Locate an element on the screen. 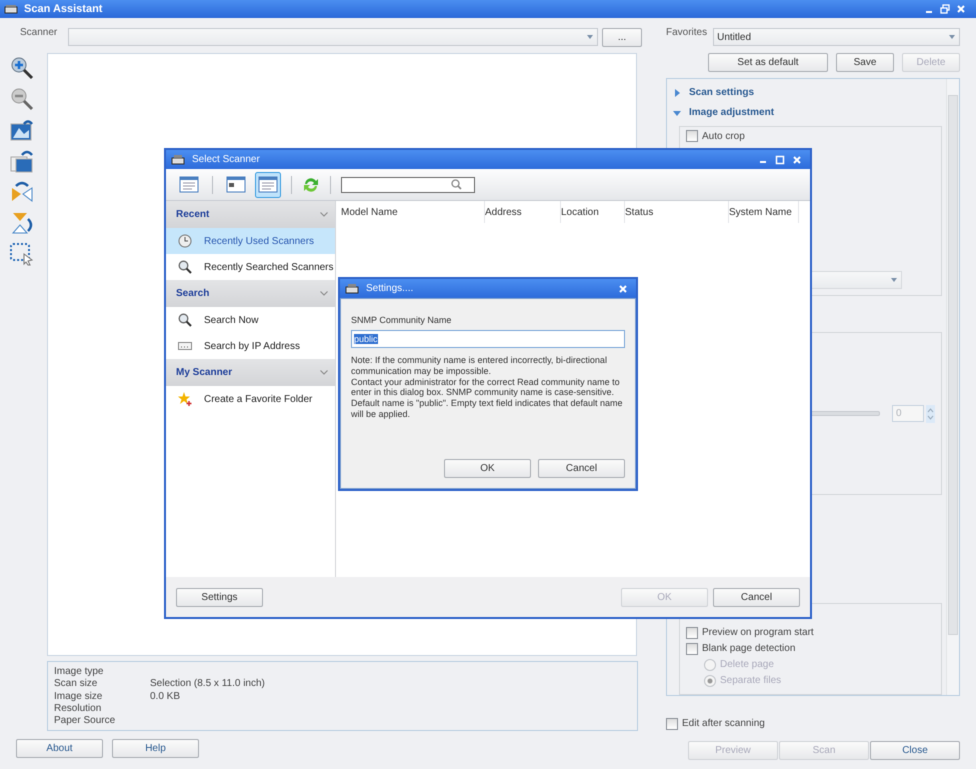 This screenshot has height=769, width=976. info-label: Resolution is located at coordinates (78, 708).